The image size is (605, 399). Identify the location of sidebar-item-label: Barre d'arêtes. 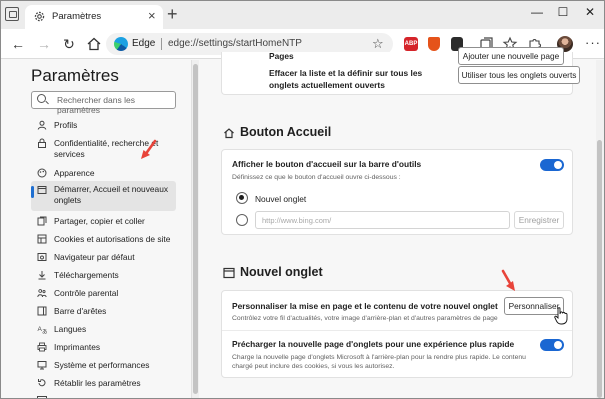
(80, 311).